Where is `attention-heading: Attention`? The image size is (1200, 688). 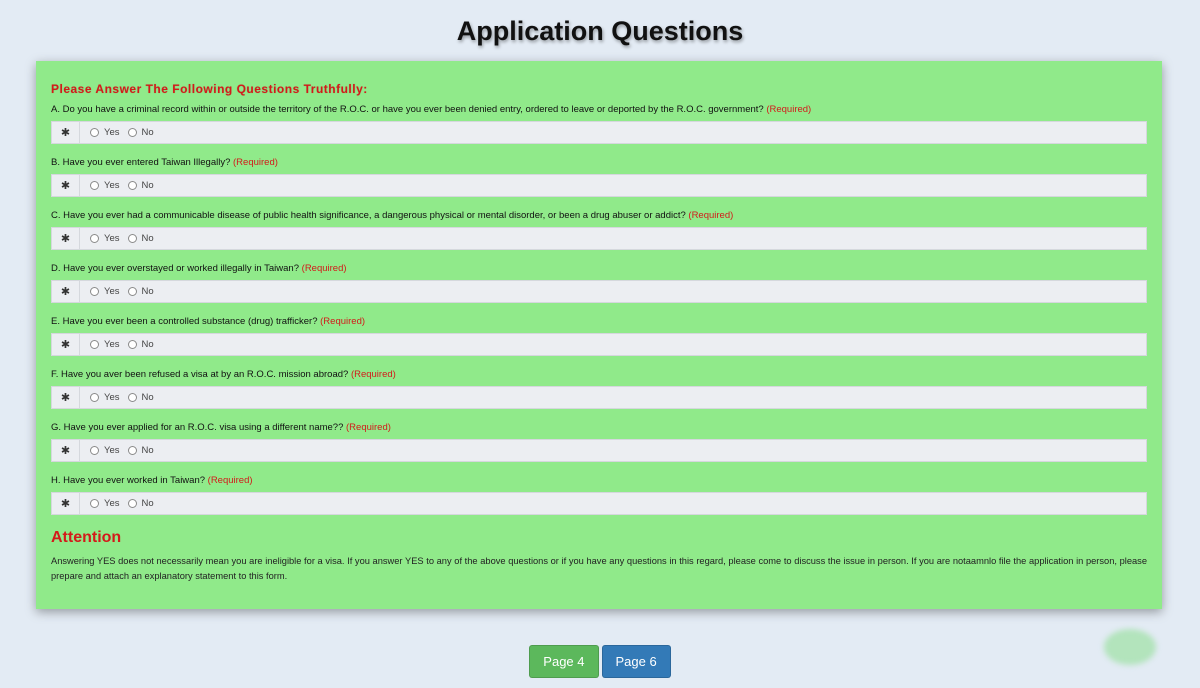 attention-heading: Attention is located at coordinates (86, 537).